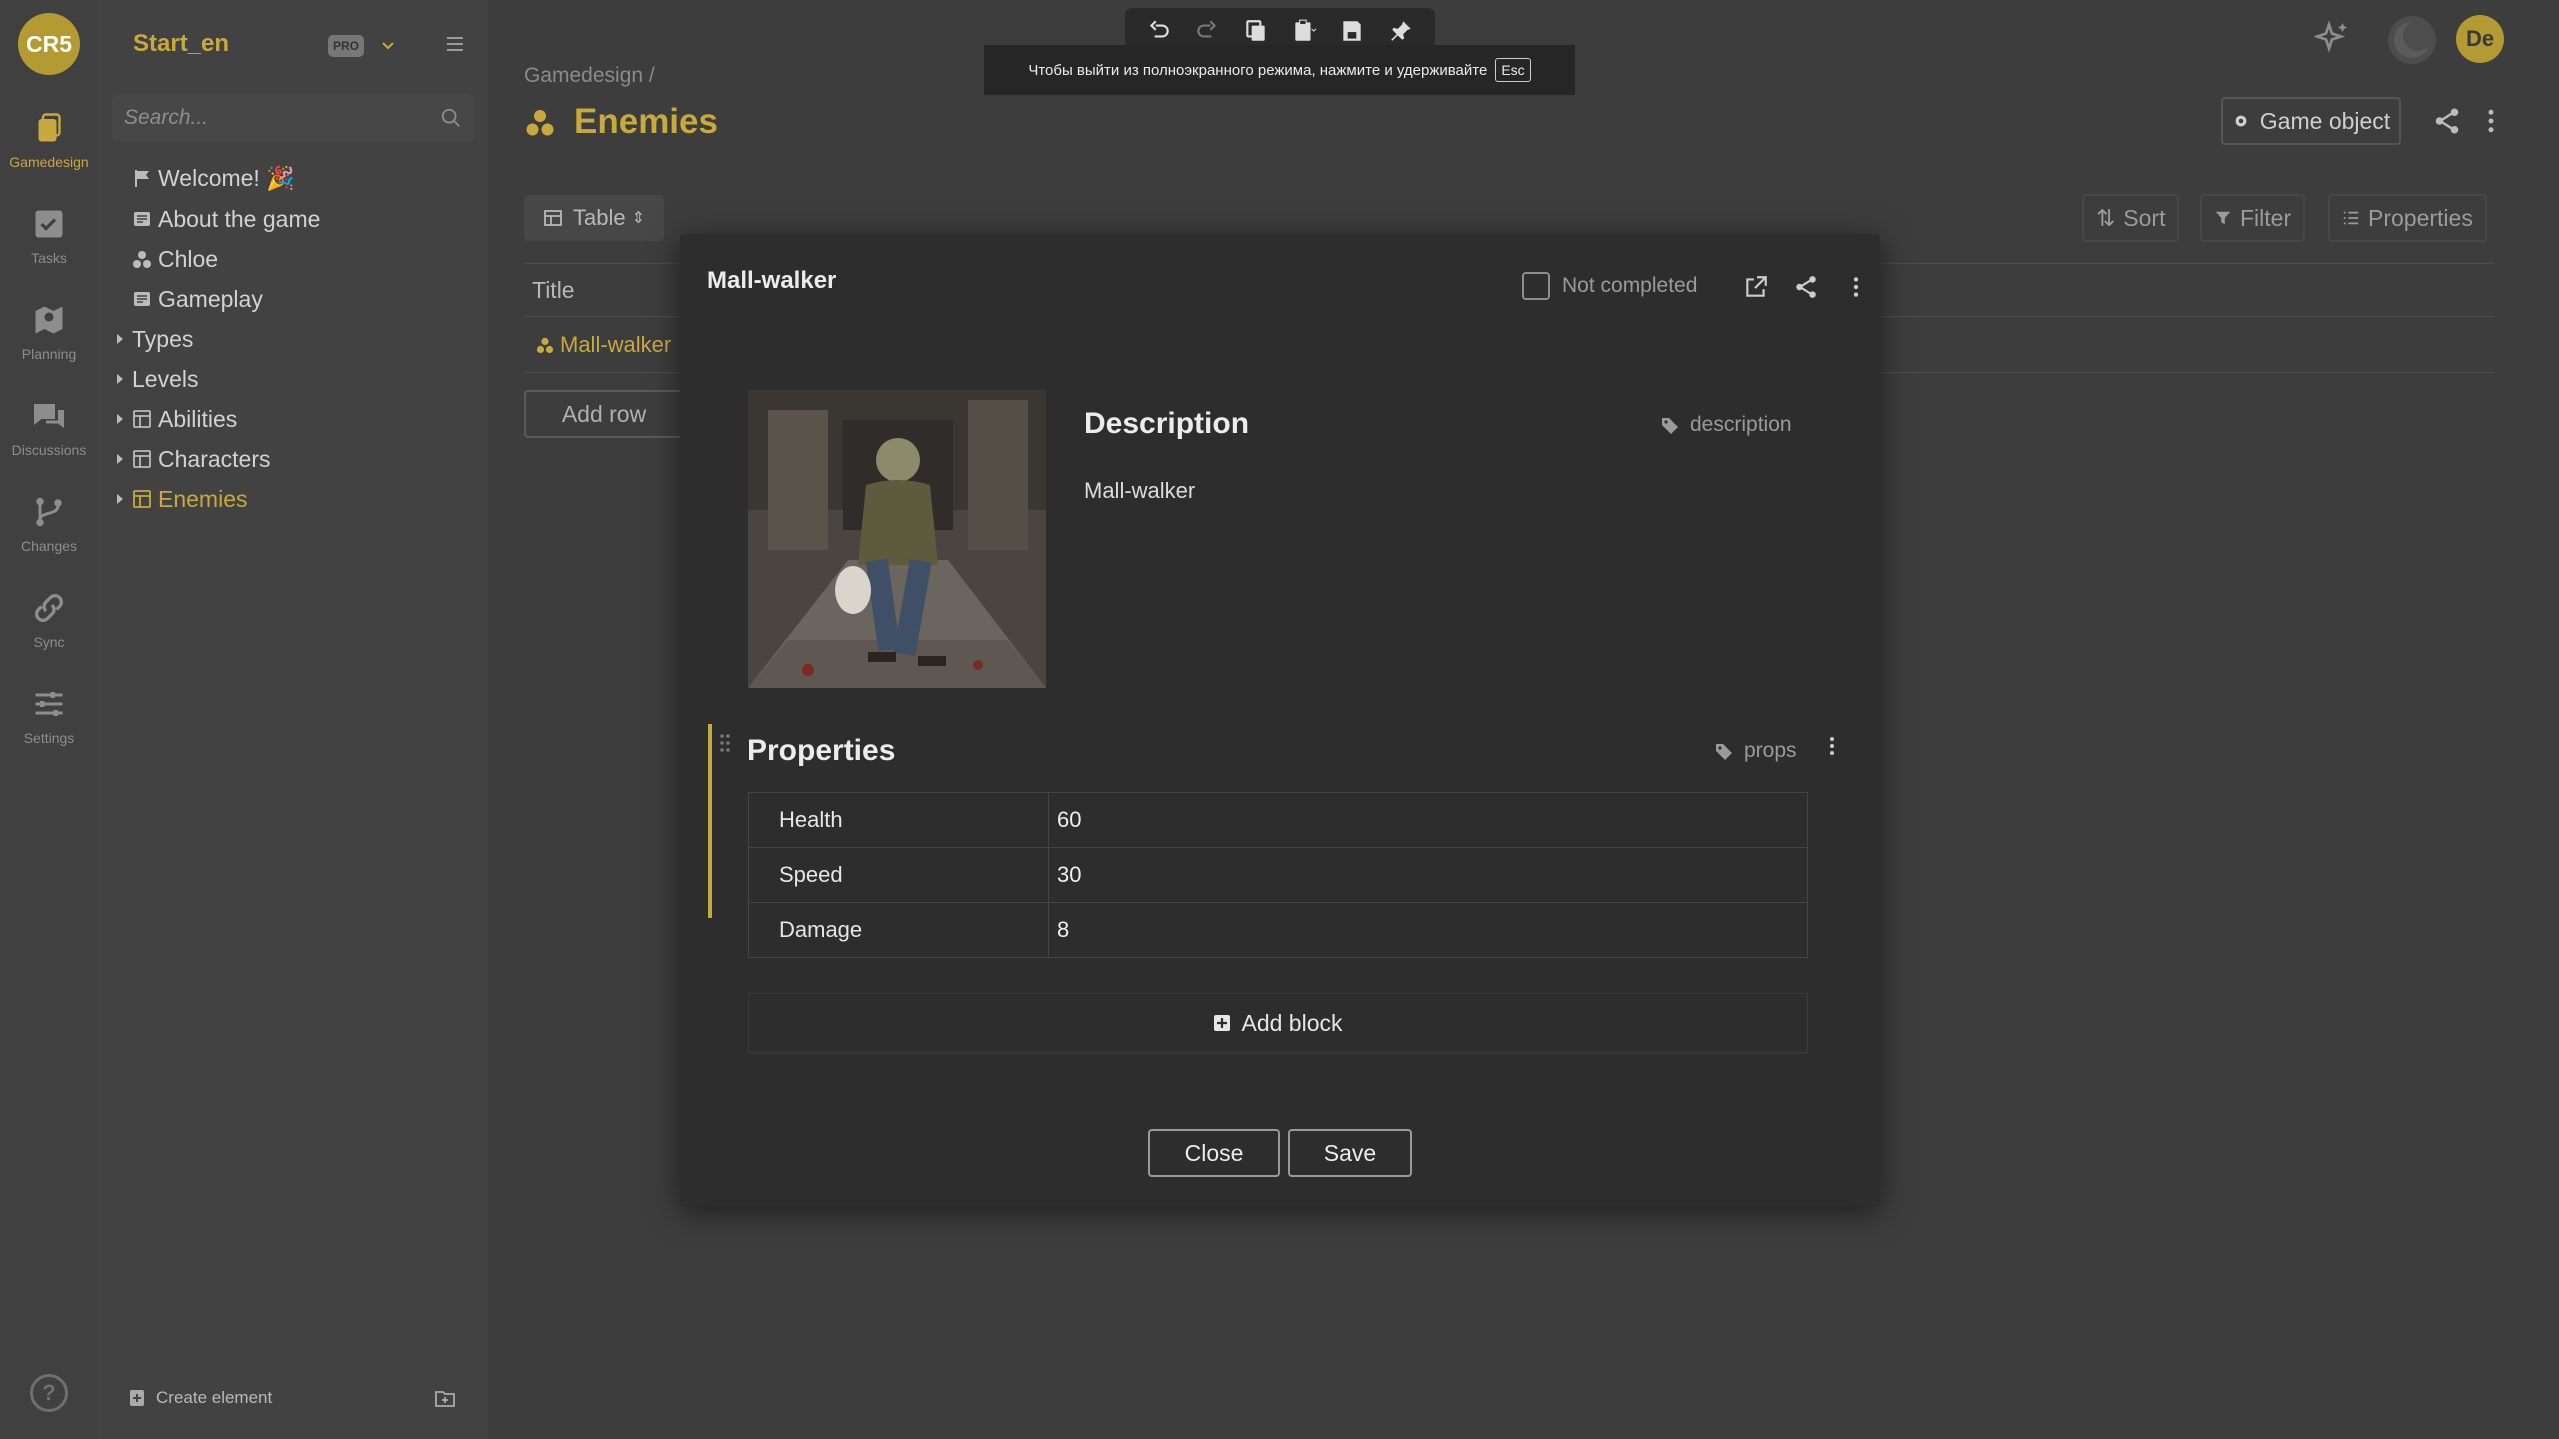  What do you see at coordinates (49, 546) in the screenshot?
I see `rail-label: Changes` at bounding box center [49, 546].